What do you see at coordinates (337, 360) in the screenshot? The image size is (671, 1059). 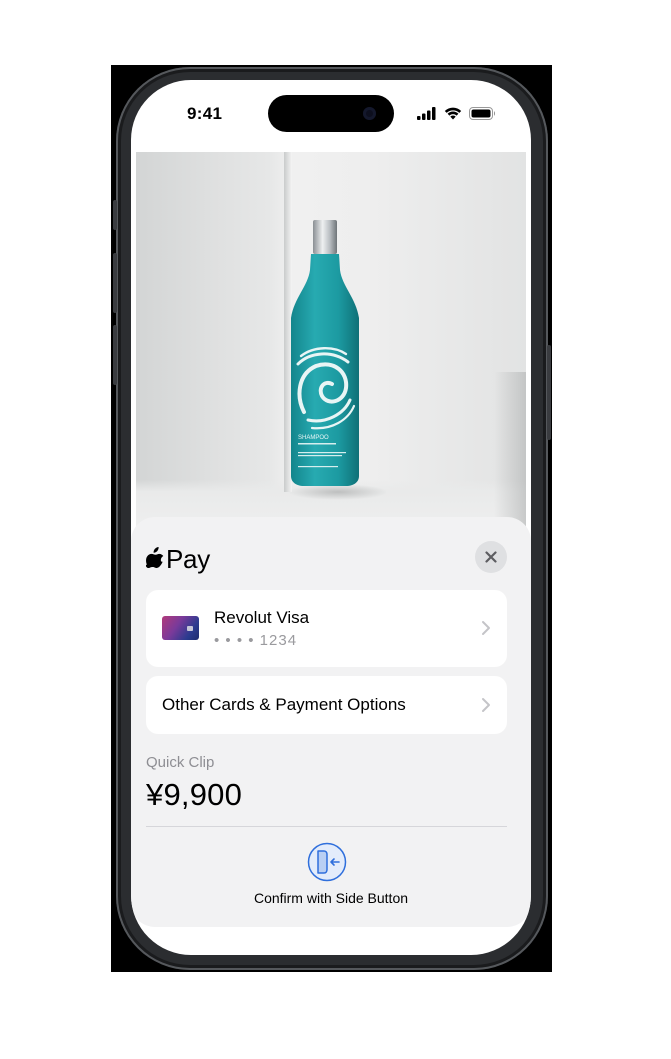 I see `shampoo-bottle: SHAMPOO` at bounding box center [337, 360].